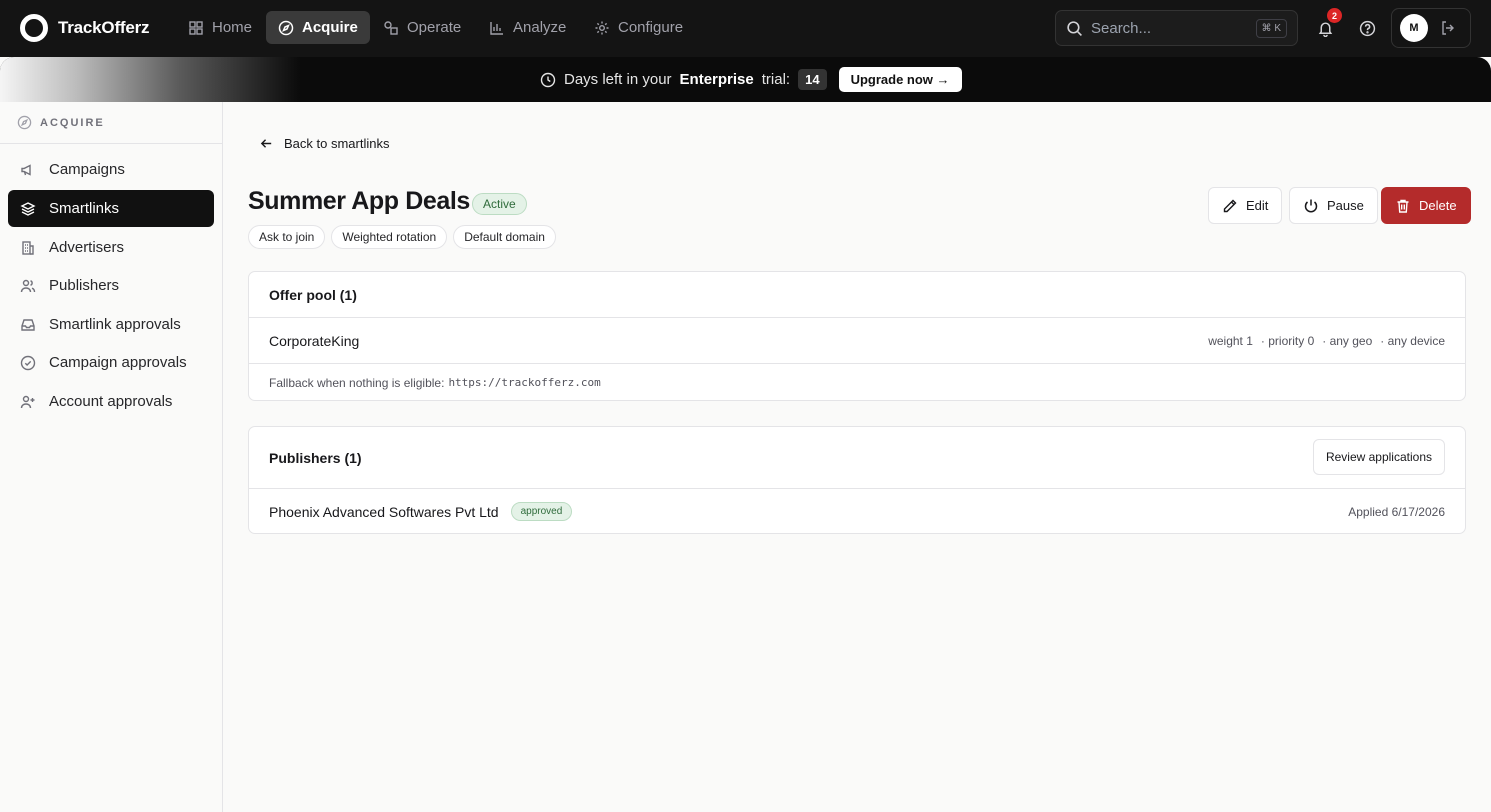 The width and height of the screenshot is (1491, 812). What do you see at coordinates (28, 247) in the screenshot?
I see `building-icon` at bounding box center [28, 247].